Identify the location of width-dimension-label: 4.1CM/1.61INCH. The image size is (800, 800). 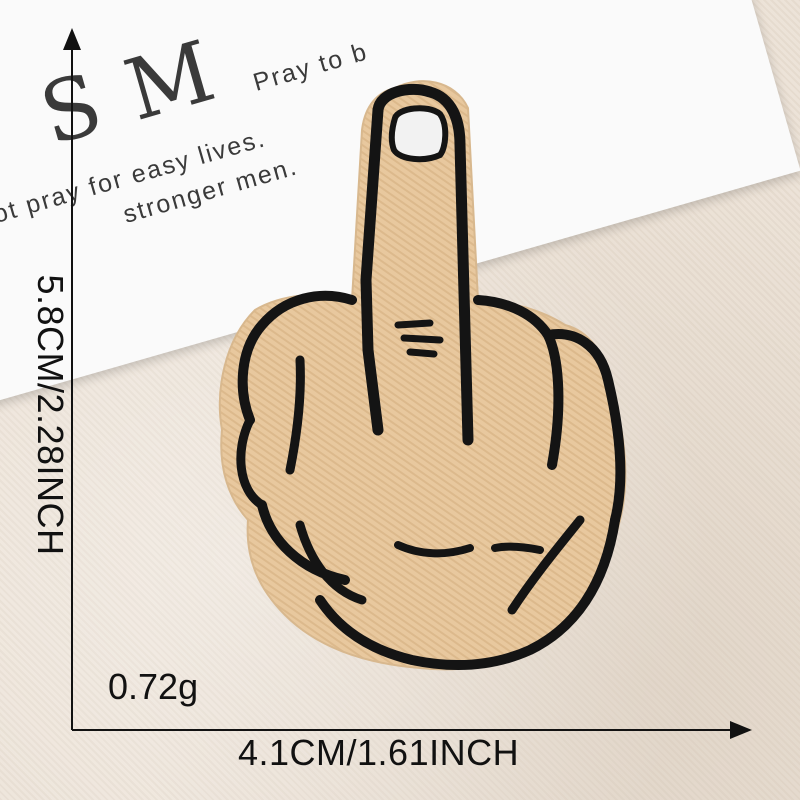
(379, 752).